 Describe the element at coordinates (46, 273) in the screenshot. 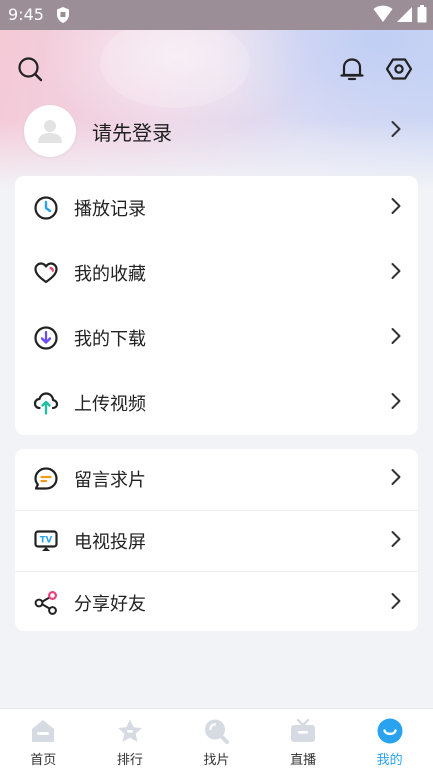

I see `heart-icon` at that location.